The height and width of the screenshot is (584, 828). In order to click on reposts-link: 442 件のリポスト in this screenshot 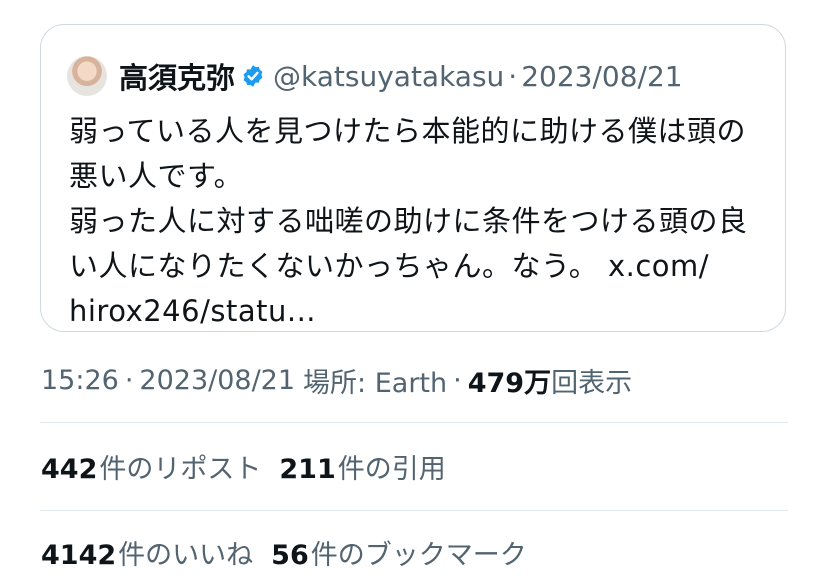, I will do `click(151, 466)`.